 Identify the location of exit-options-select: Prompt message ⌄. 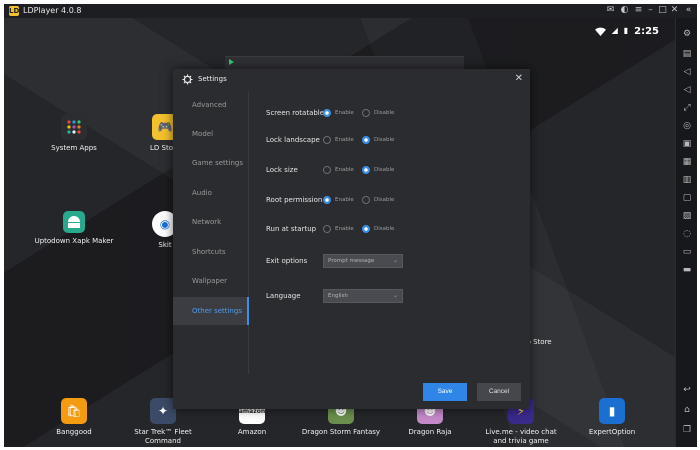
(363, 261).